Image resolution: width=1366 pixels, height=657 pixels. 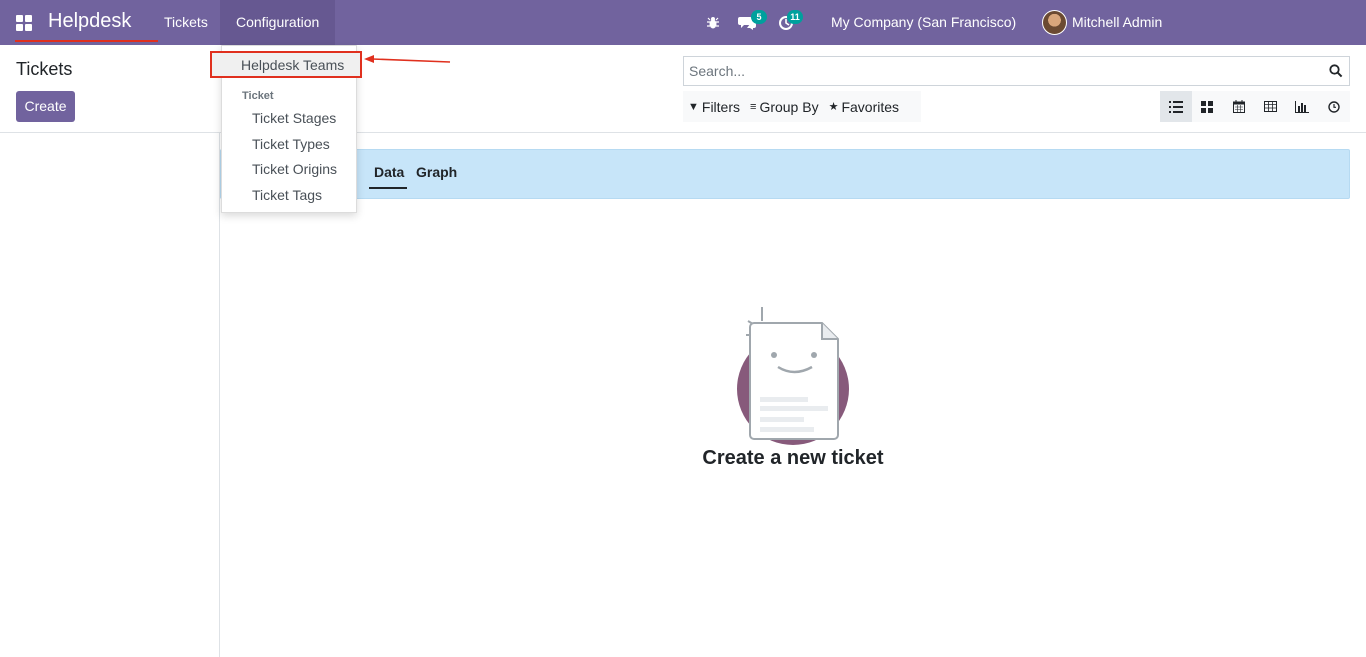 What do you see at coordinates (292, 65) in the screenshot?
I see `menu-item-helpdesk-teams: Helpdesk Teams` at bounding box center [292, 65].